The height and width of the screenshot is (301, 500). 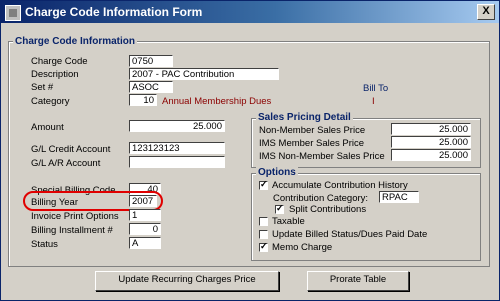 What do you see at coordinates (376, 88) in the screenshot?
I see `bill-to-label: Bill To` at bounding box center [376, 88].